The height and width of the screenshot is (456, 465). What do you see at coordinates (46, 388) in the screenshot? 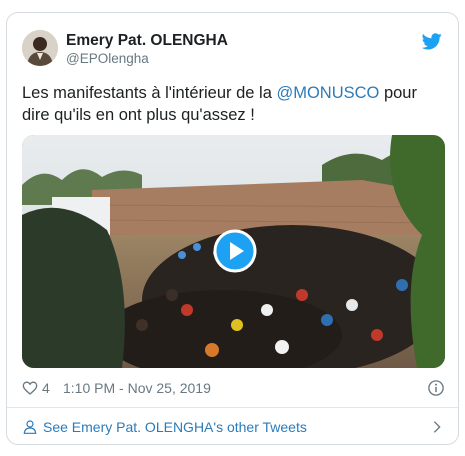
I see `like-count: 4` at bounding box center [46, 388].